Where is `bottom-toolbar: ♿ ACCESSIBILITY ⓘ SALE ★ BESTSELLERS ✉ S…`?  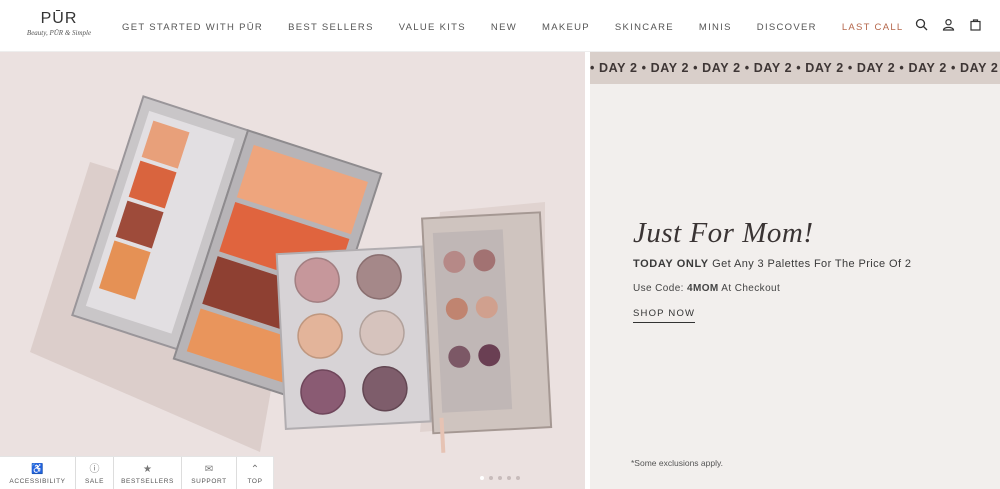 bottom-toolbar: ♿ ACCESSIBILITY ⓘ SALE ★ BESTSELLERS ✉ S… is located at coordinates (137, 472).